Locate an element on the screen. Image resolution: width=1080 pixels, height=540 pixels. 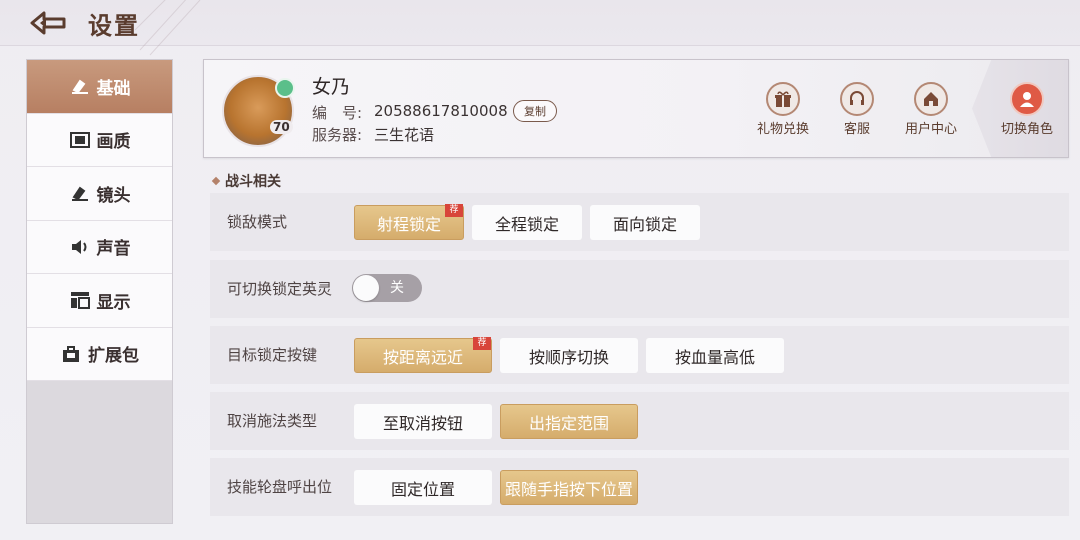
setting-label: 目标锁定按键 is located at coordinates (272, 355).